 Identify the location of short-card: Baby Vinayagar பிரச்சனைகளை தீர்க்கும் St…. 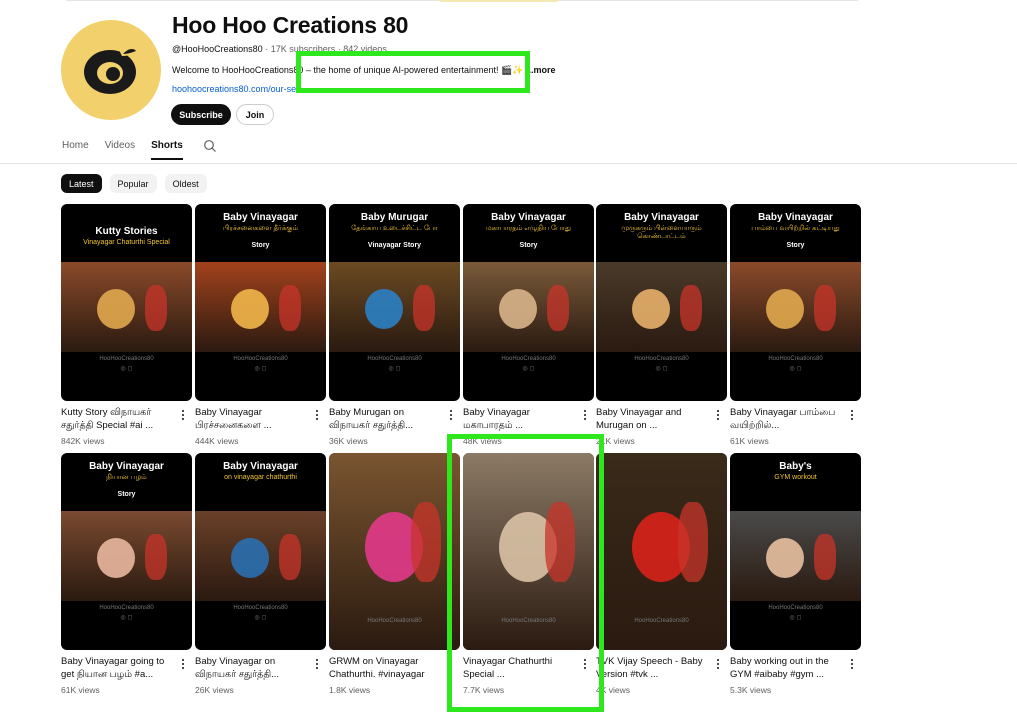
(260, 325).